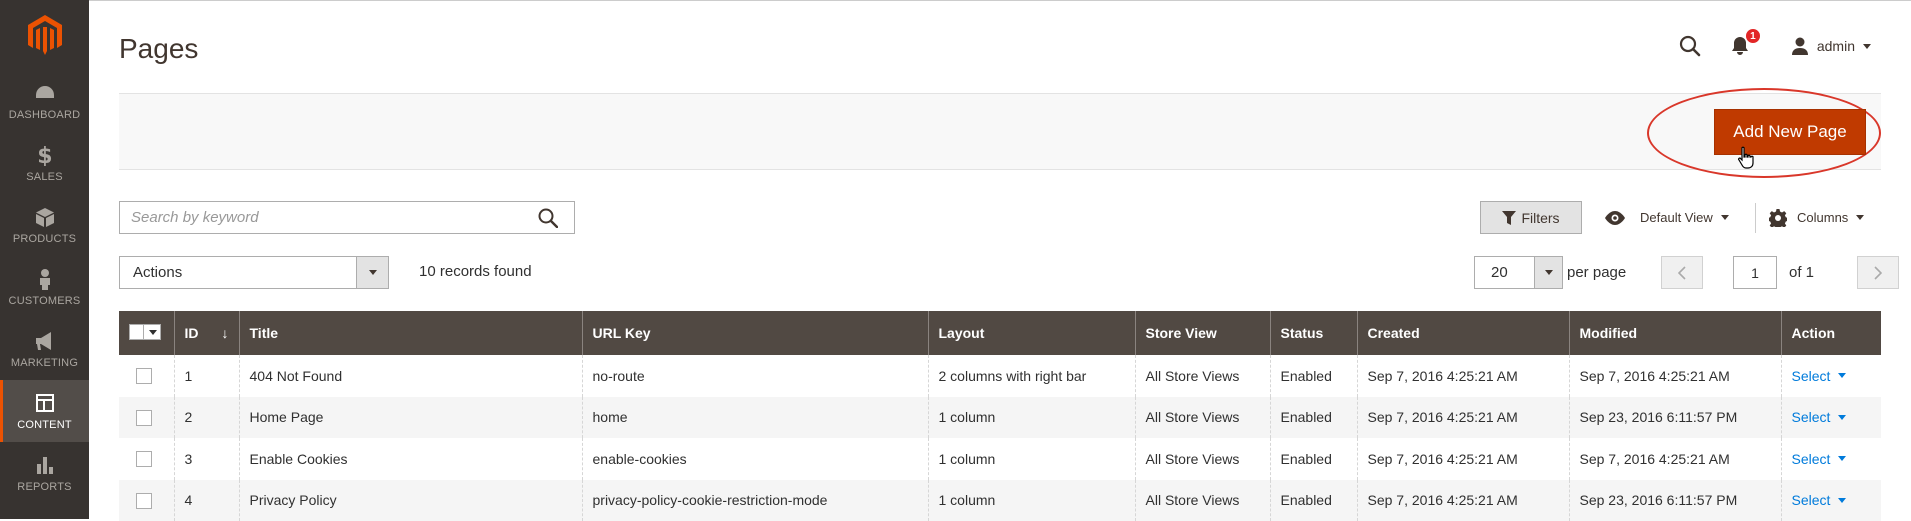 The image size is (1911, 521). Describe the element at coordinates (1778, 218) in the screenshot. I see `gear-icon` at that location.